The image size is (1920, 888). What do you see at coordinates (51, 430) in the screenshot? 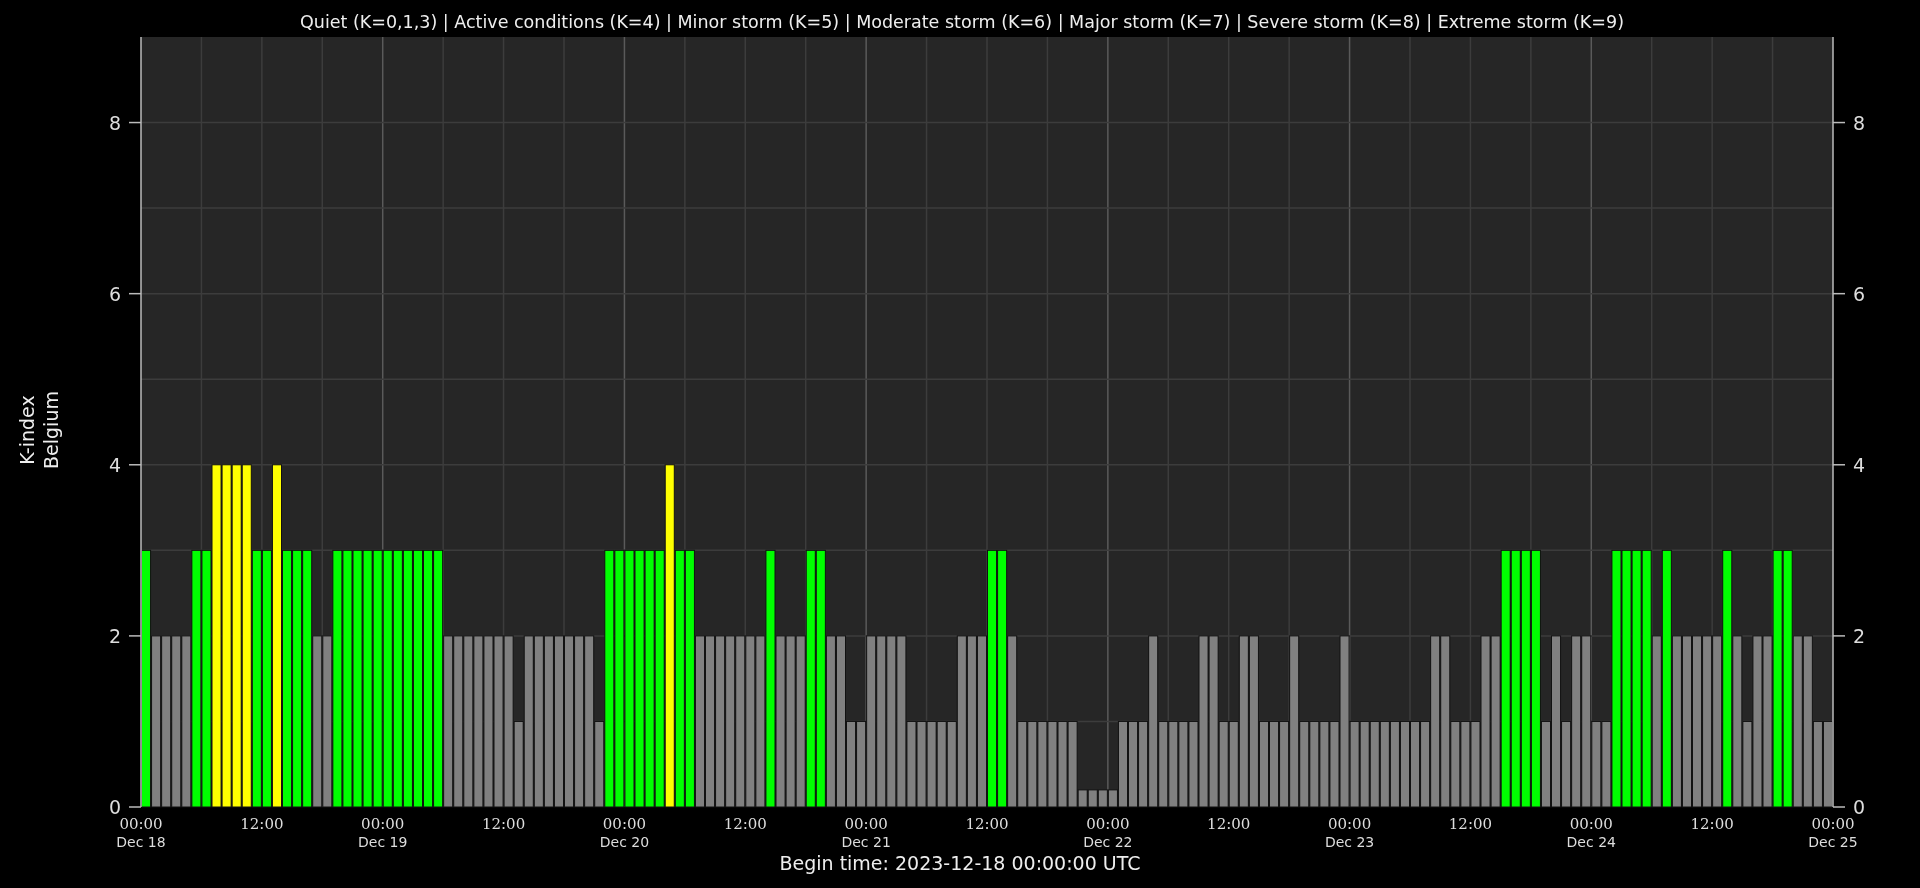
I see `y-axis-title: Belgium` at bounding box center [51, 430].